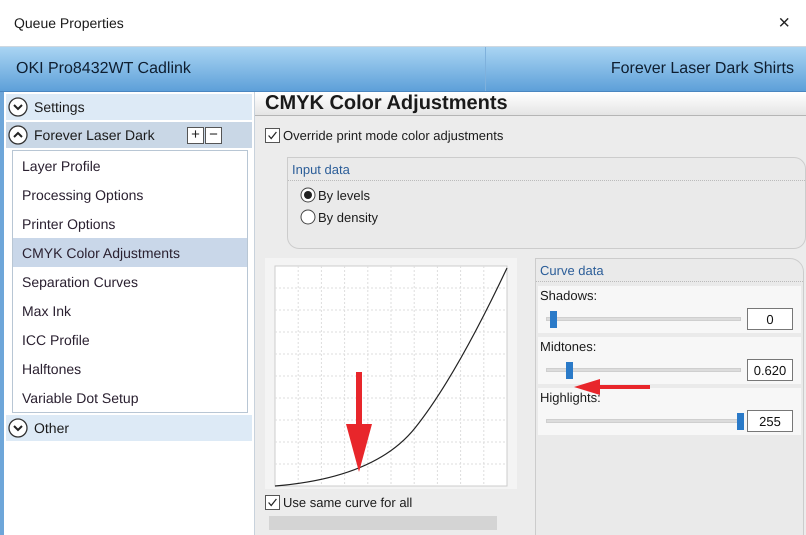 The width and height of the screenshot is (806, 535). What do you see at coordinates (195, 135) in the screenshot?
I see `add-button: +` at bounding box center [195, 135].